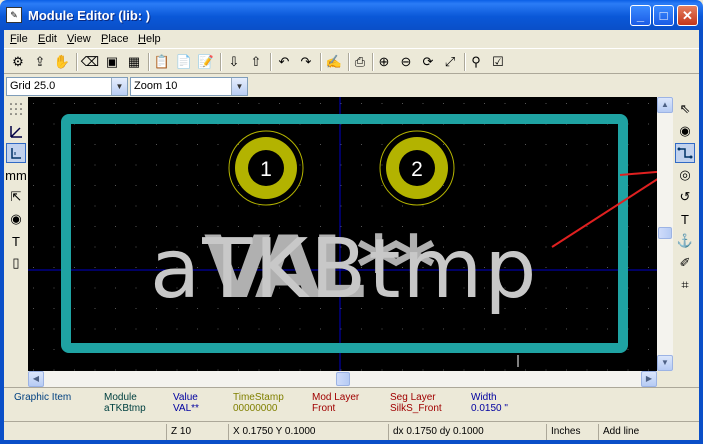  Describe the element at coordinates (89, 15) in the screenshot. I see `window-title: Module Editor (lib: )` at that location.